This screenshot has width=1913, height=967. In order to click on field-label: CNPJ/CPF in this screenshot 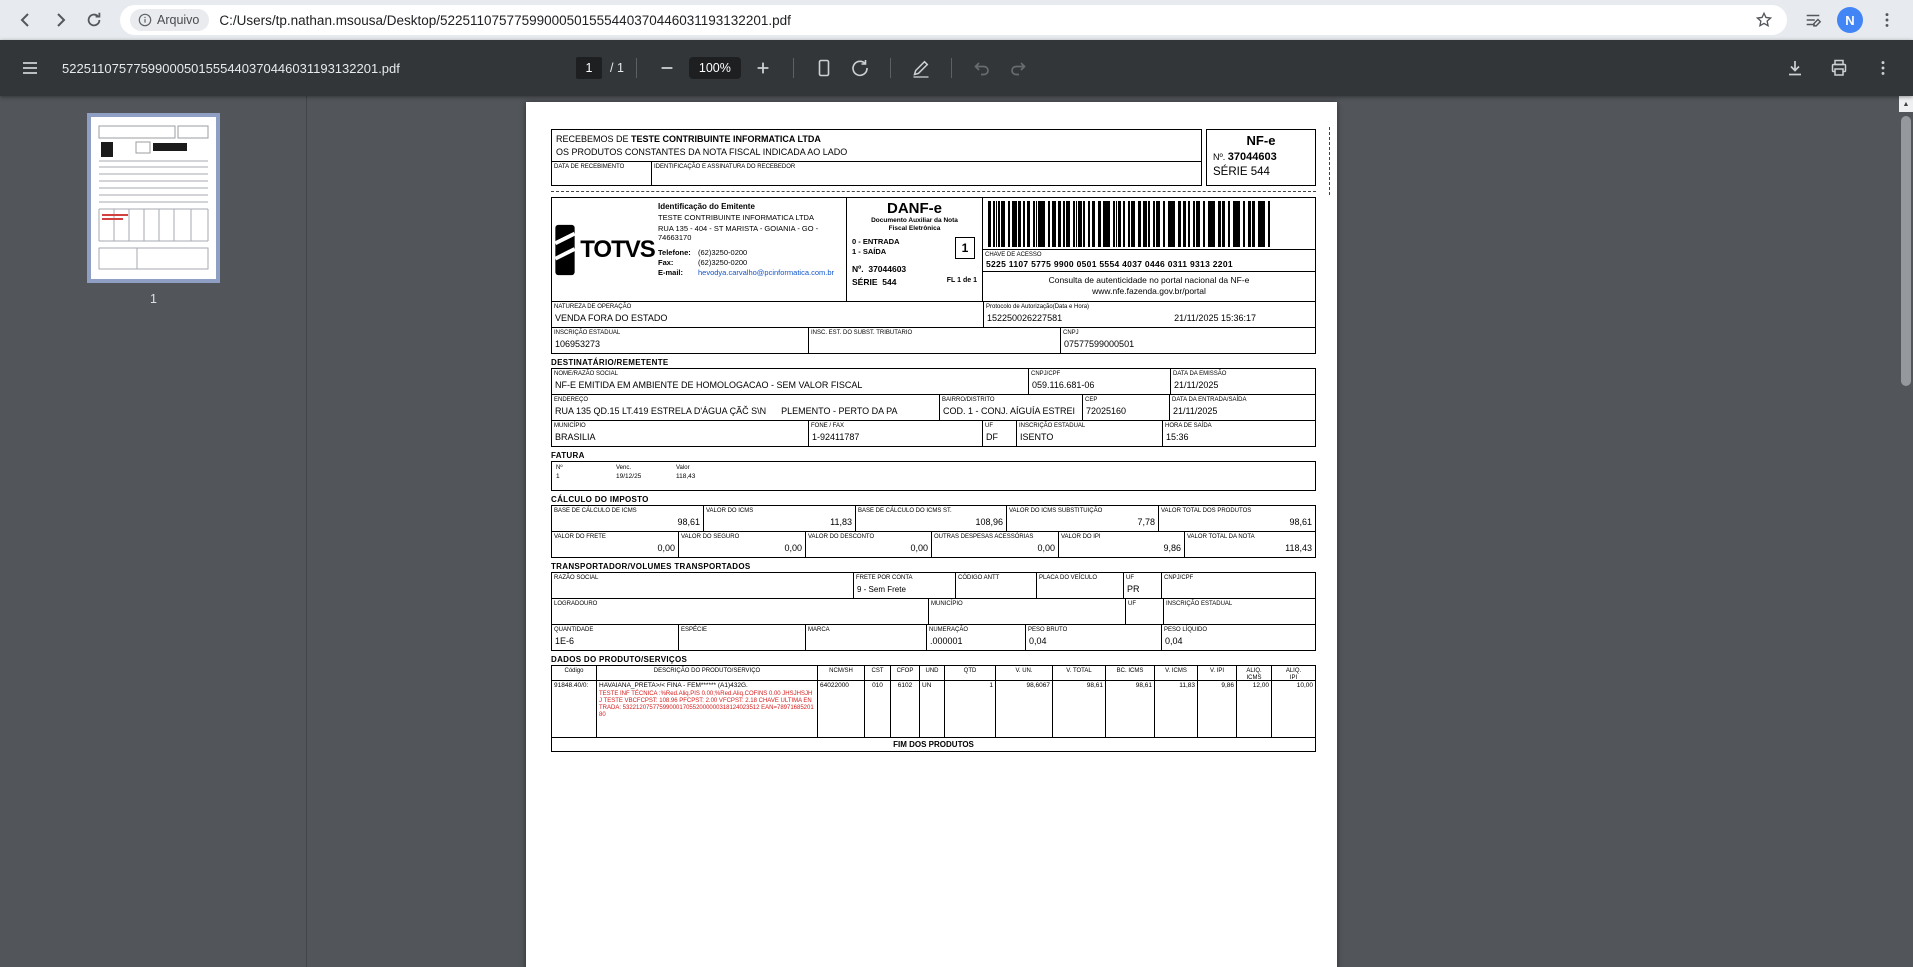, I will do `click(1179, 578)`.